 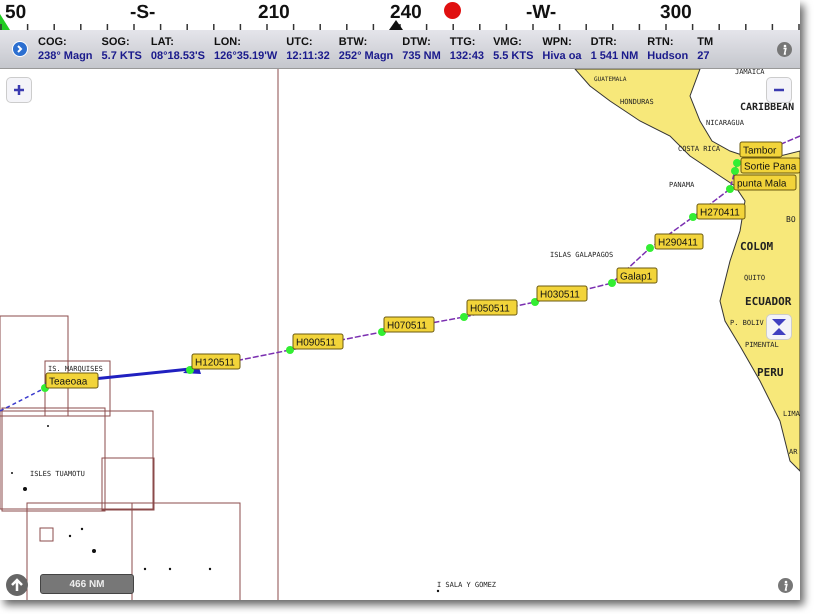 I want to click on data-value: 132:43, so click(x=467, y=56).